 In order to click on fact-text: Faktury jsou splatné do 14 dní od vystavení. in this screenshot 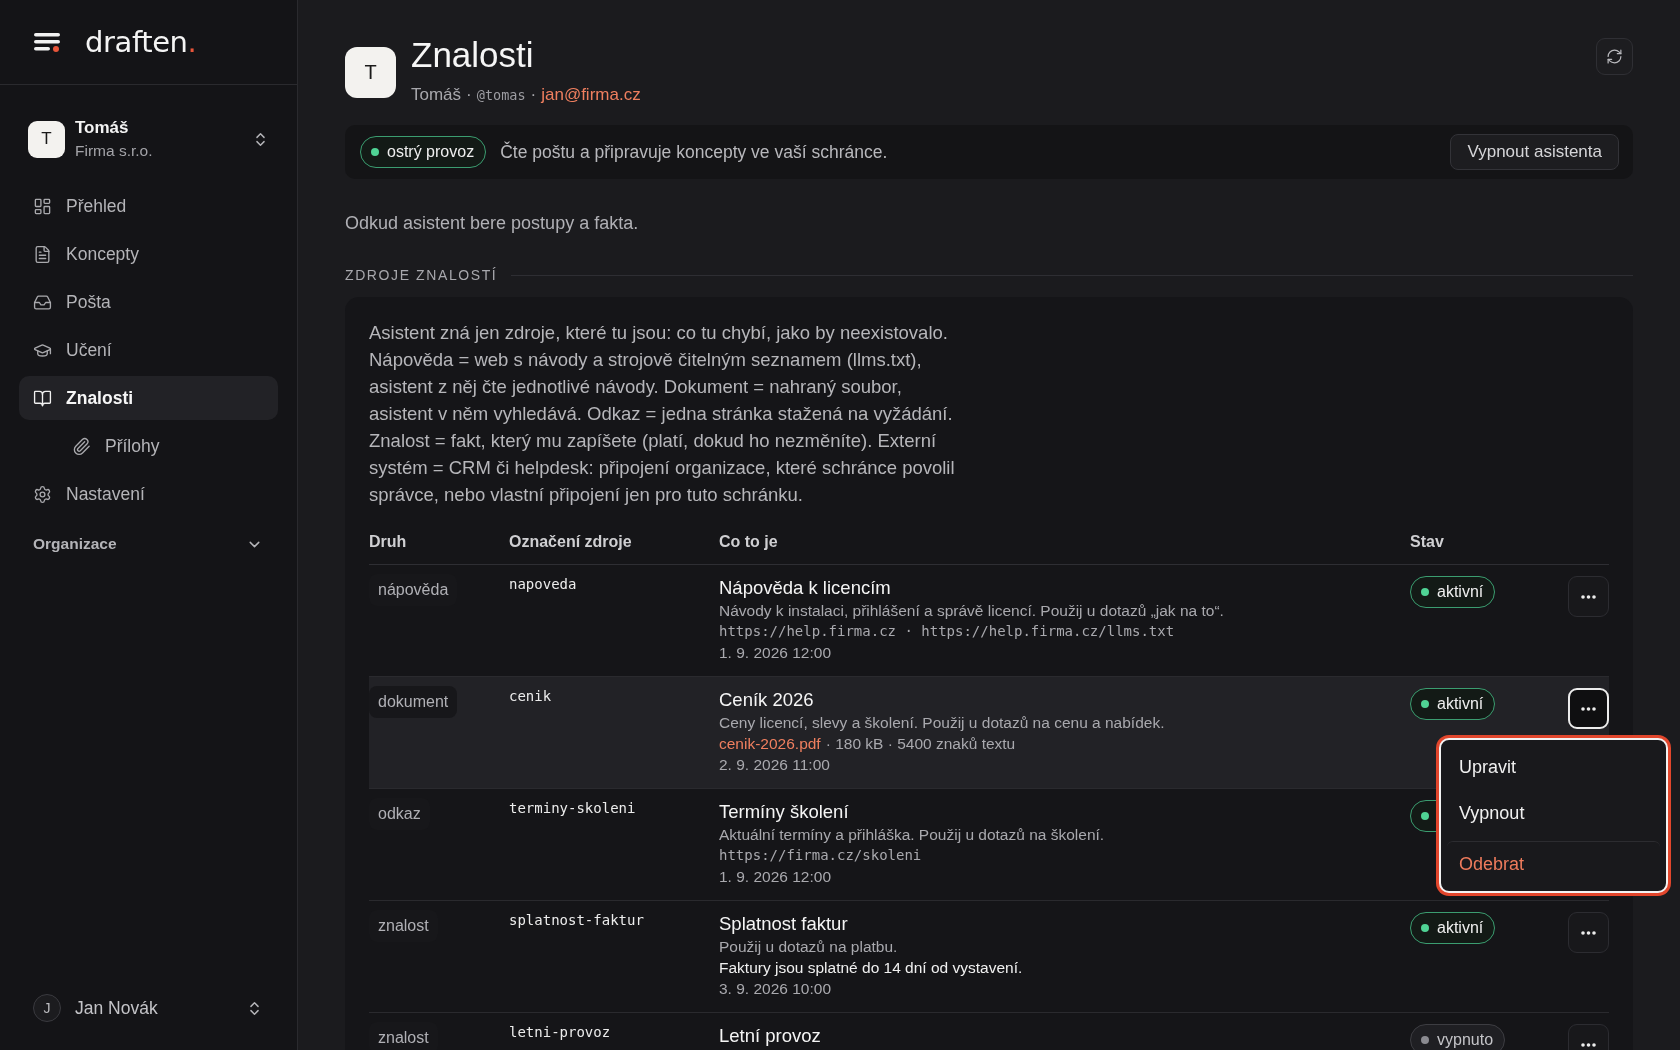, I will do `click(871, 968)`.